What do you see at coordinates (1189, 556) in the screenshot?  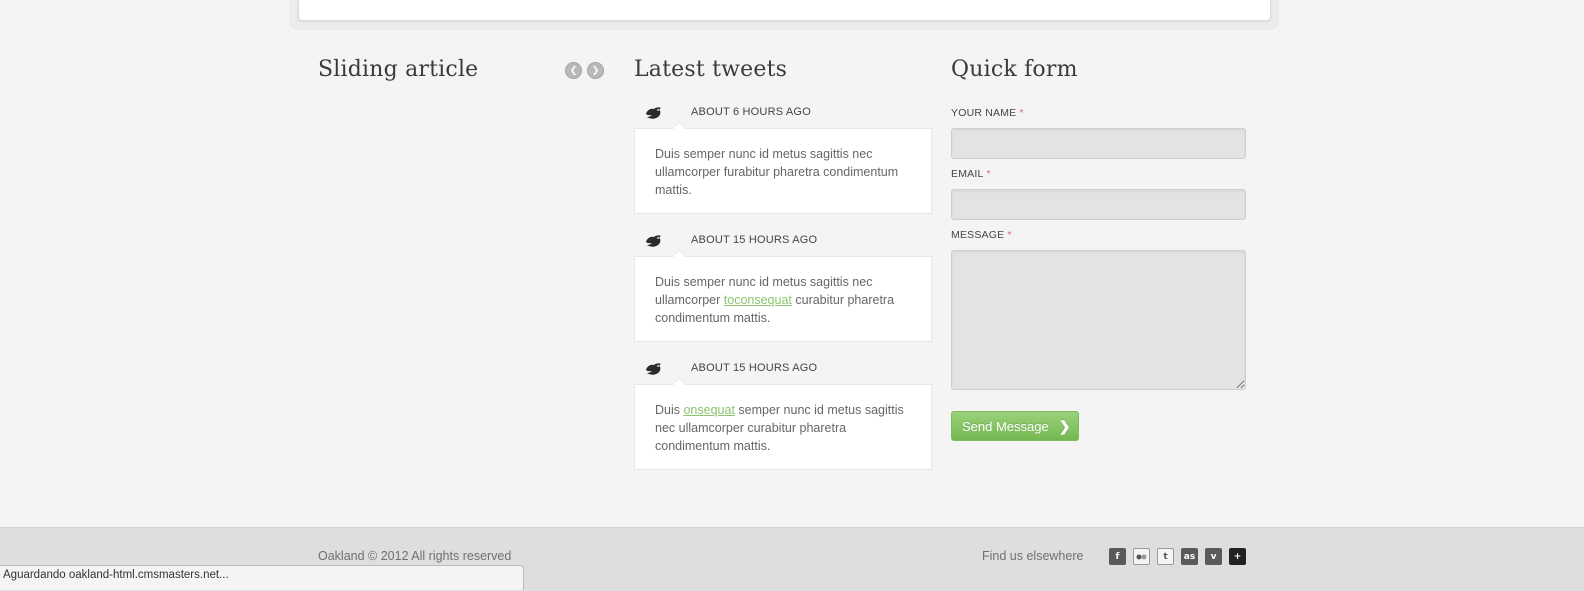 I see `lastfm-icon: as` at bounding box center [1189, 556].